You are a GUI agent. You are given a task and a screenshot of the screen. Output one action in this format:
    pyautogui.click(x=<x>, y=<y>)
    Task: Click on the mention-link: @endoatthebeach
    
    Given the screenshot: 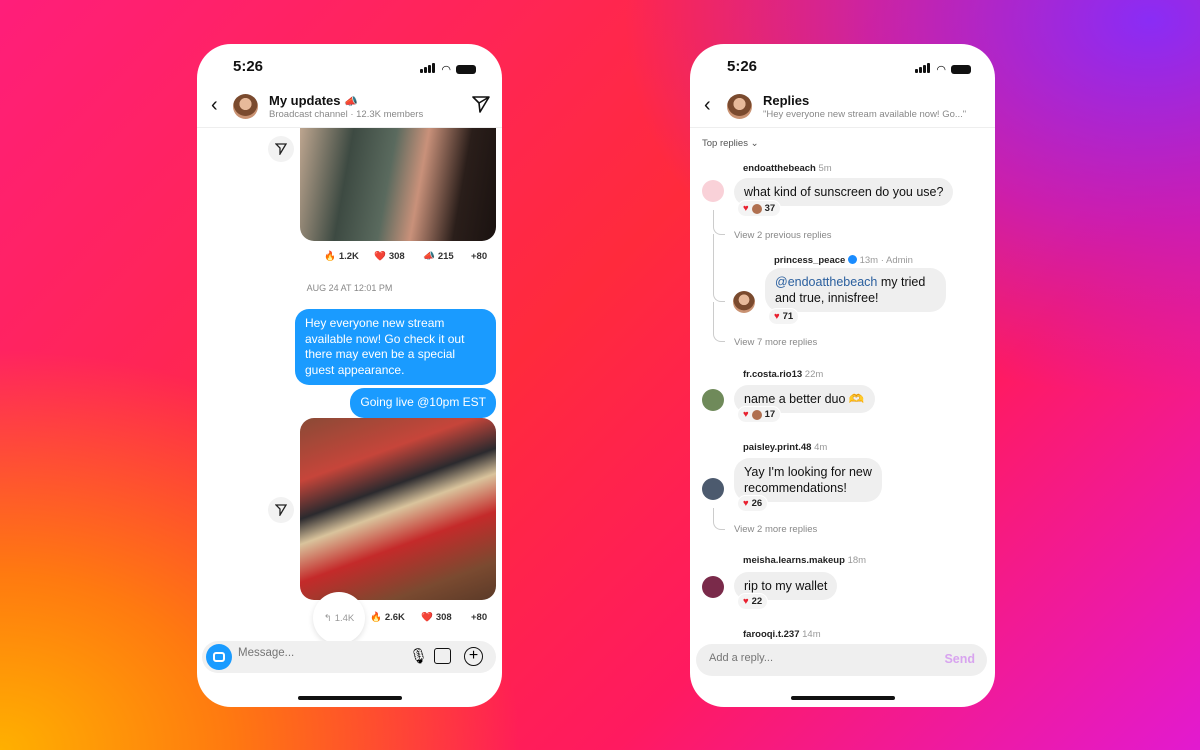 What is the action you would take?
    pyautogui.click(x=826, y=282)
    